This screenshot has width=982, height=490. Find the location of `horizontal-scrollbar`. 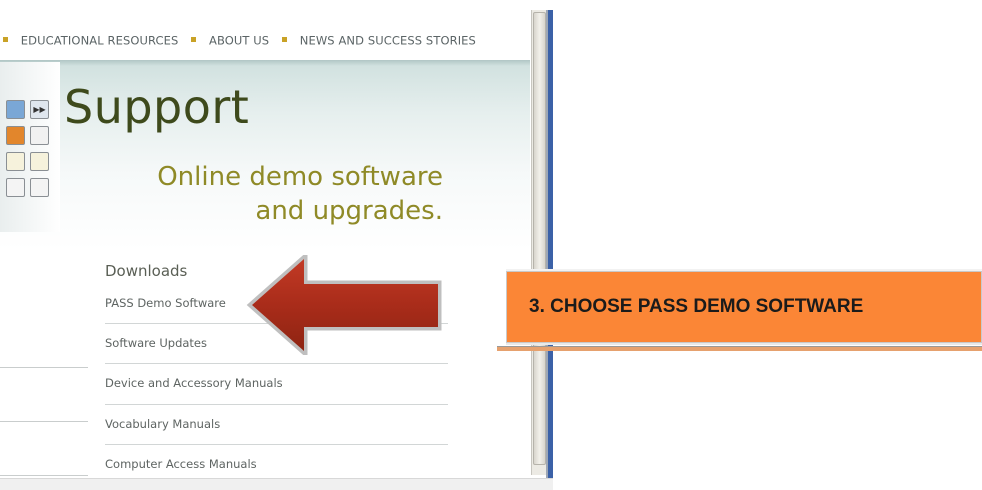

horizontal-scrollbar is located at coordinates (276, 484).